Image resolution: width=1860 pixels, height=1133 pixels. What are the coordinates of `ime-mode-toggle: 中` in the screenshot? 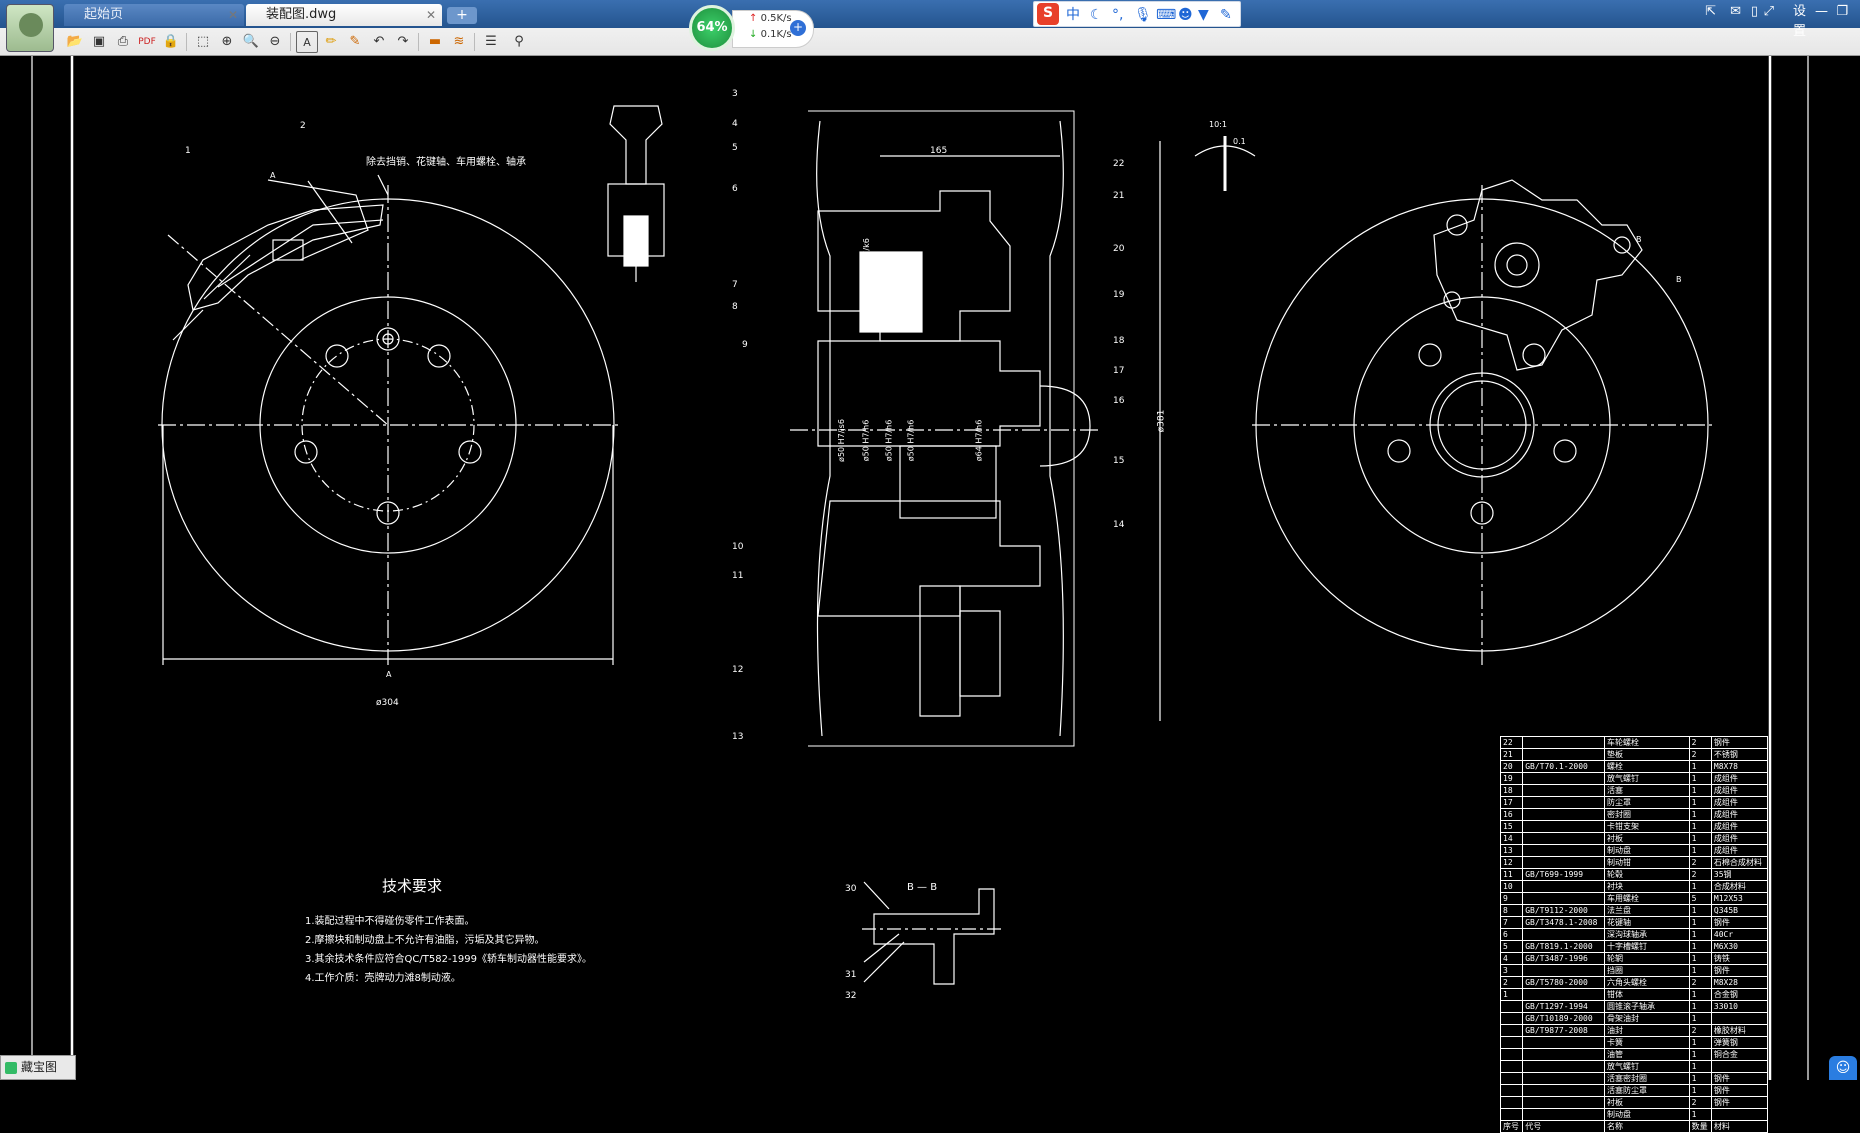 It's located at (1073, 15).